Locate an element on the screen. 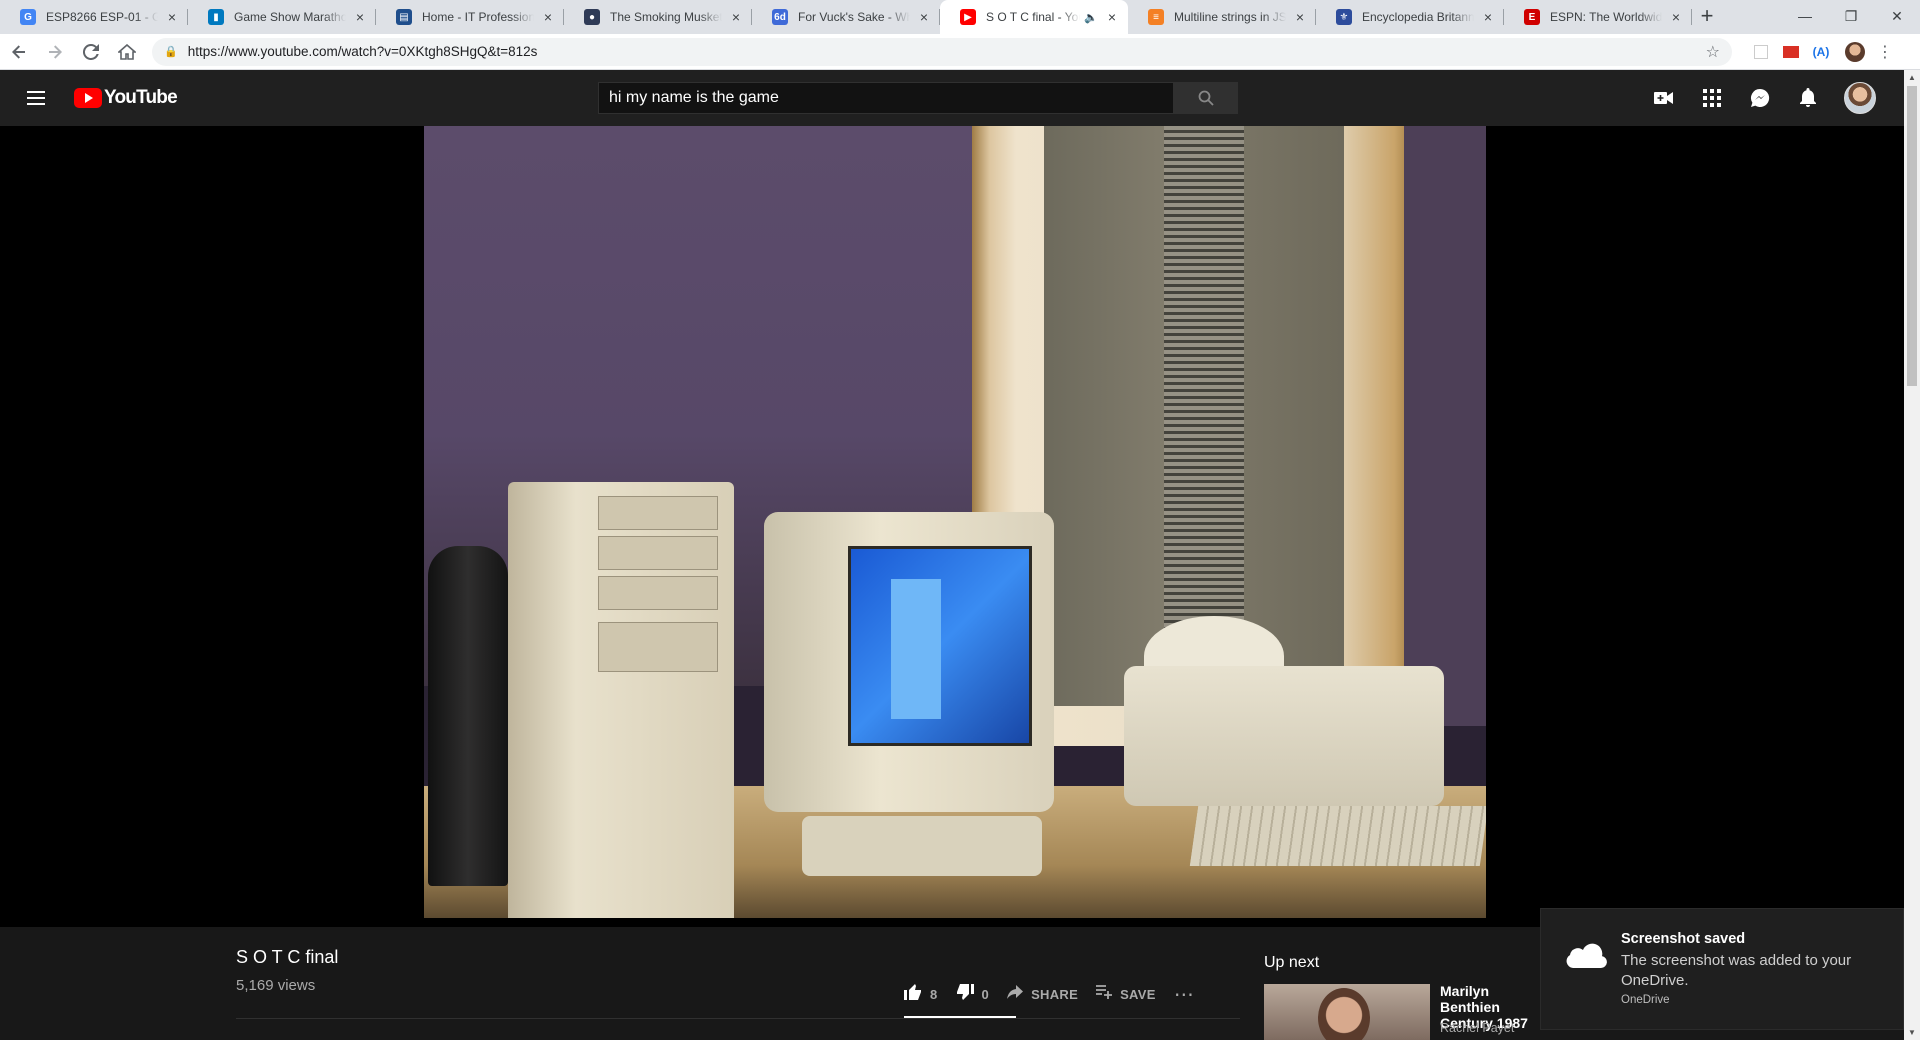 The width and height of the screenshot is (1920, 1040). youtube-header: YouTube hi my name is the game is located at coordinates (952, 98).